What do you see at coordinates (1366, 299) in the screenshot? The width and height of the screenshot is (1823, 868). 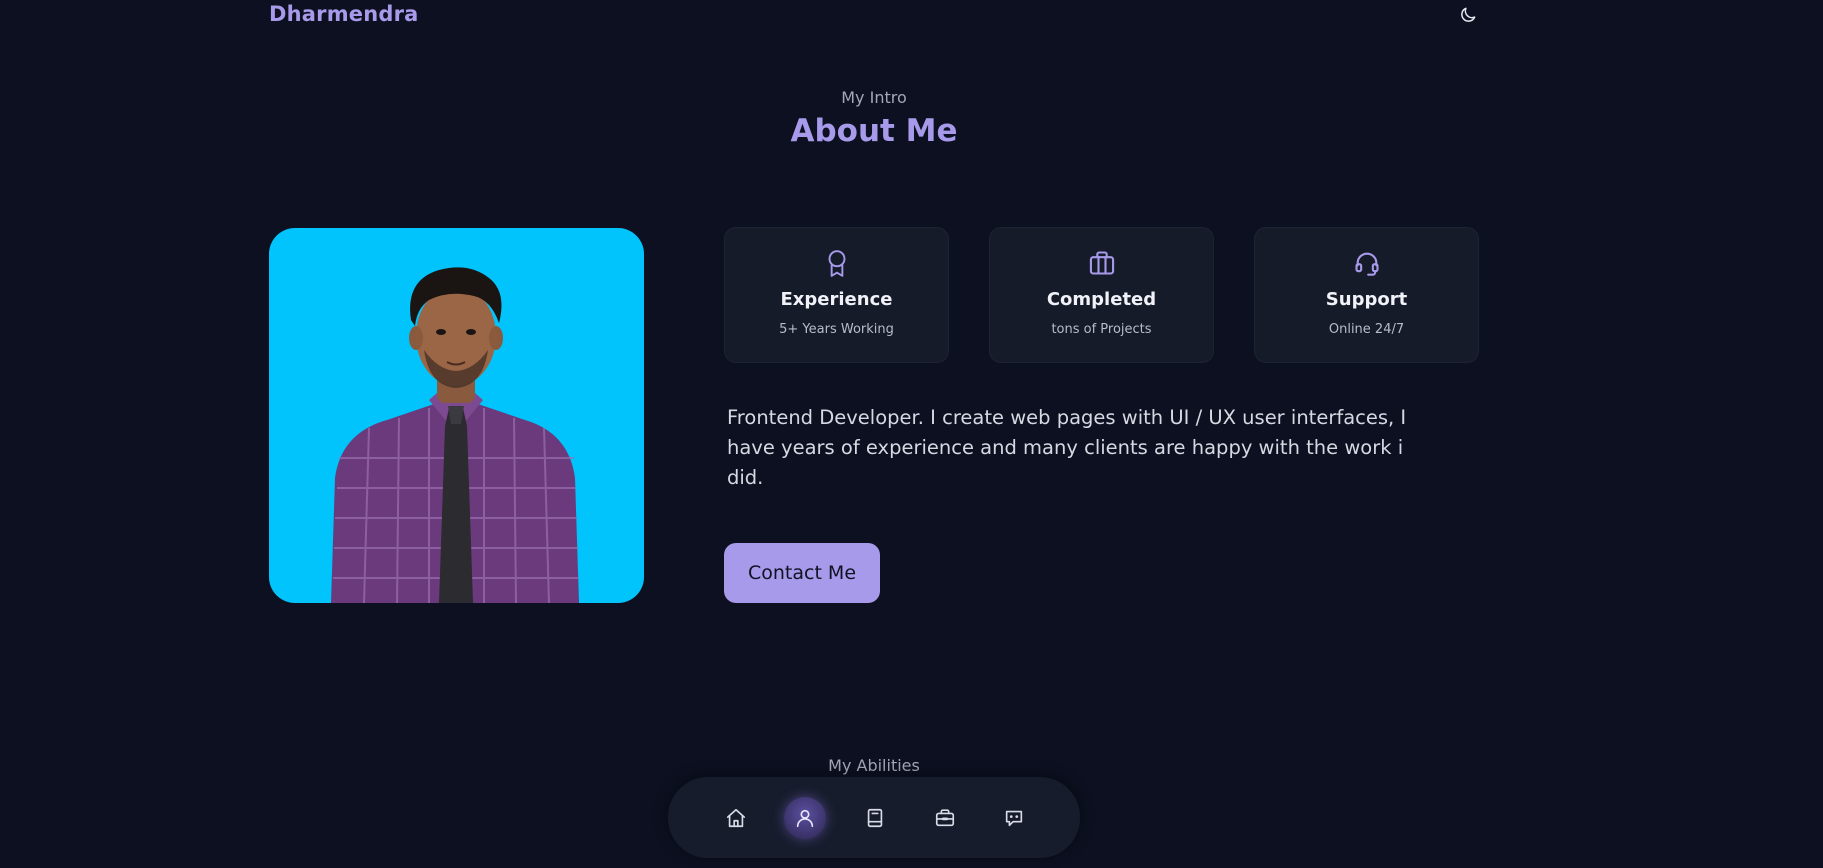 I see `card-title: Support` at bounding box center [1366, 299].